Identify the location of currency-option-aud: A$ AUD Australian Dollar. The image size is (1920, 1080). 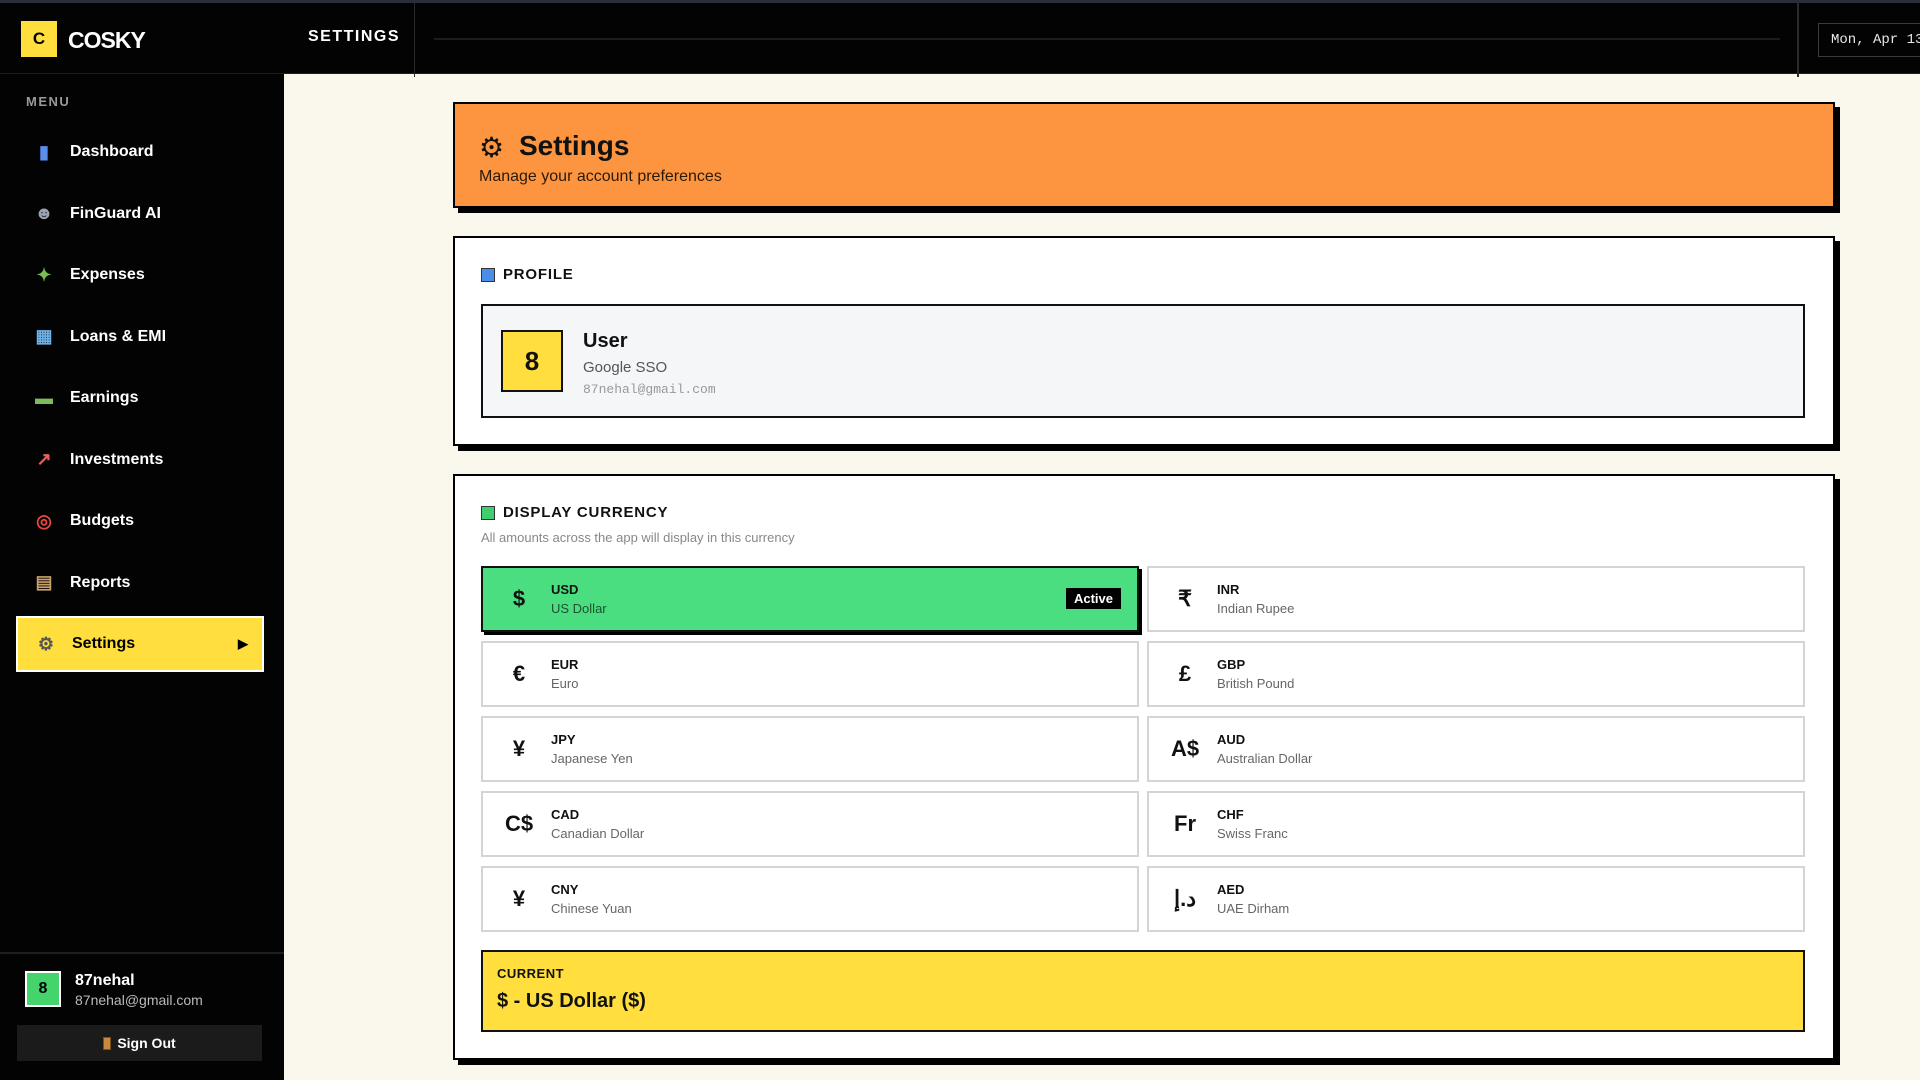
(1476, 749).